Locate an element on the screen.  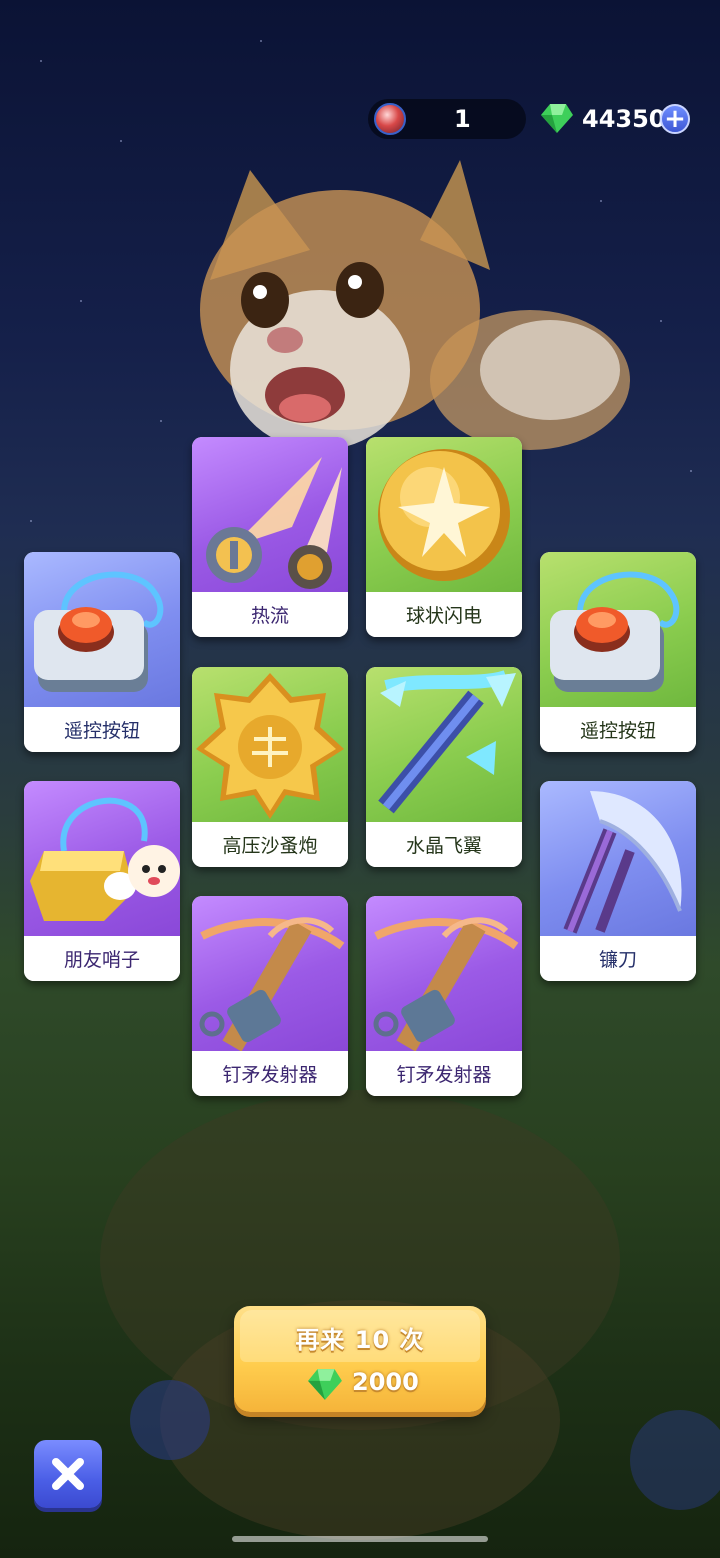
card-crystal-wings: 水晶飞翼 is located at coordinates (444, 767).